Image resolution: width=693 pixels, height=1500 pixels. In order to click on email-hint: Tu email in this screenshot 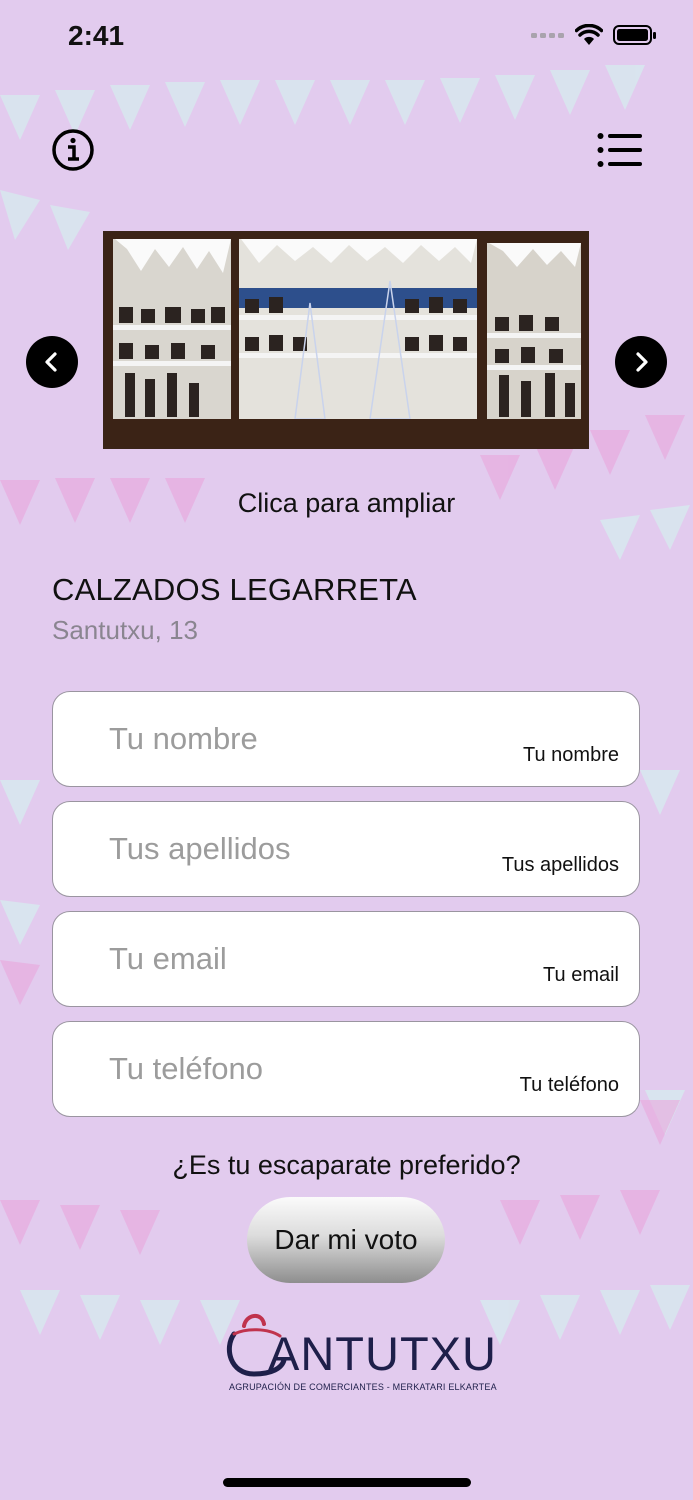, I will do `click(581, 975)`.